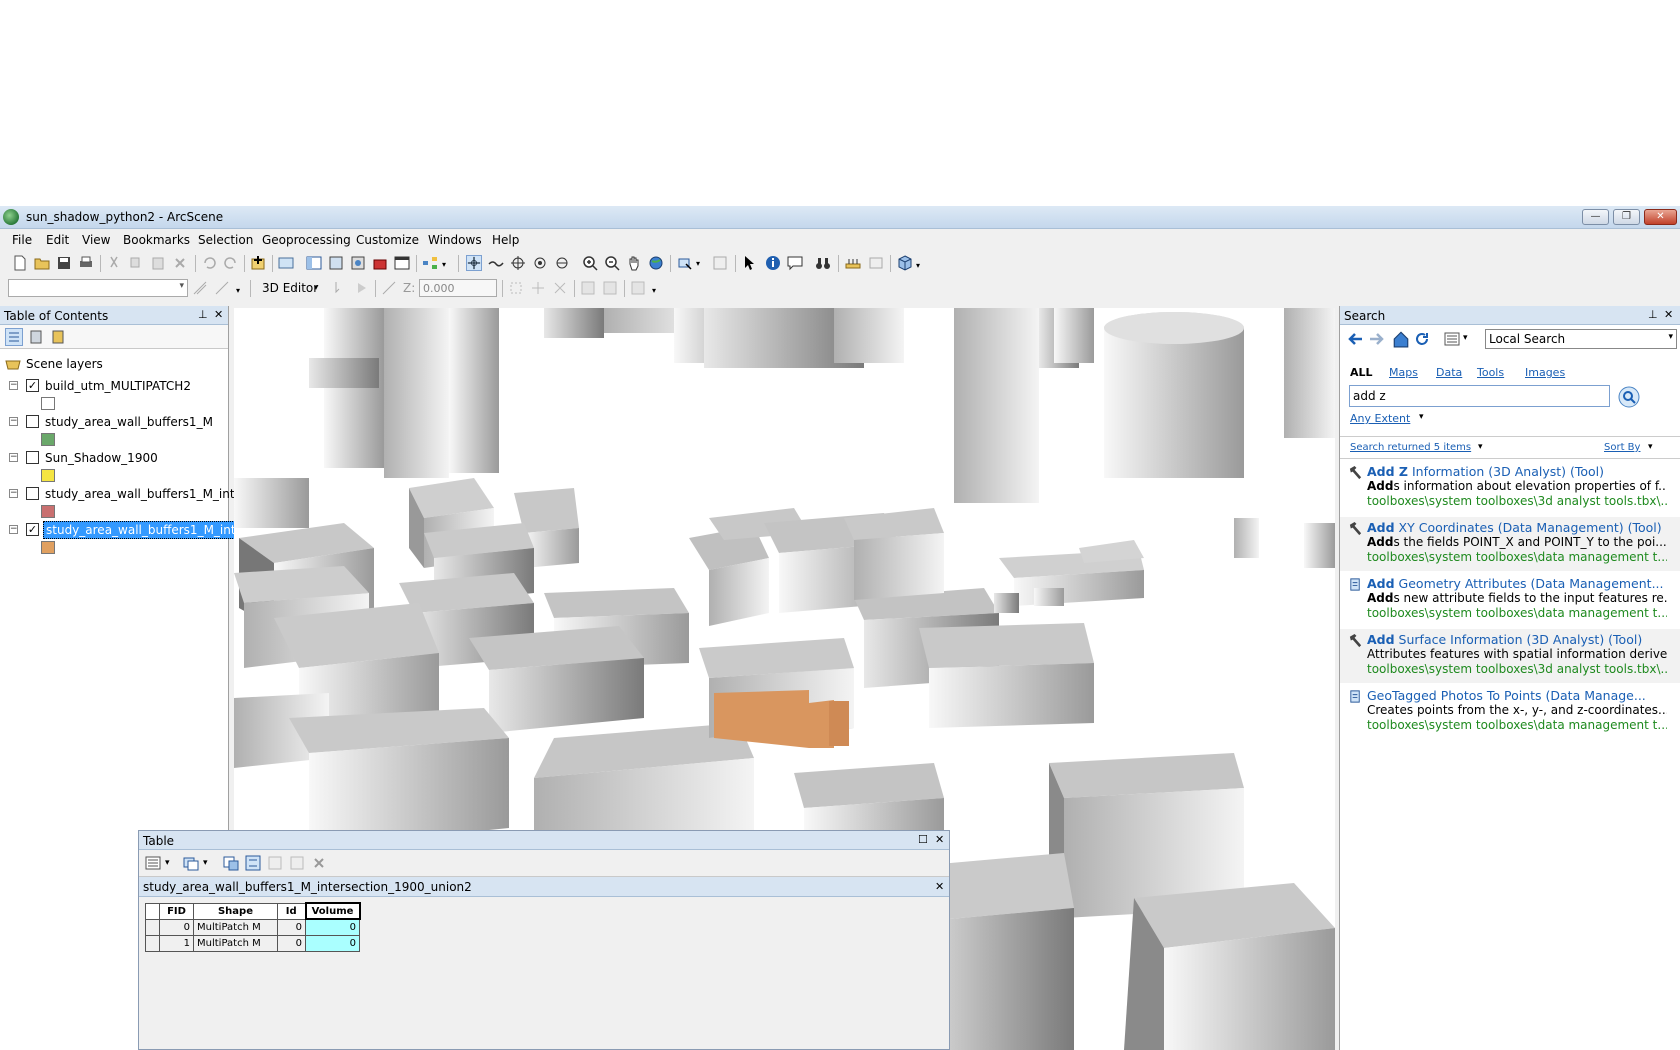  Describe the element at coordinates (380, 263) in the screenshot. I see `arctoolbox-icon` at that location.